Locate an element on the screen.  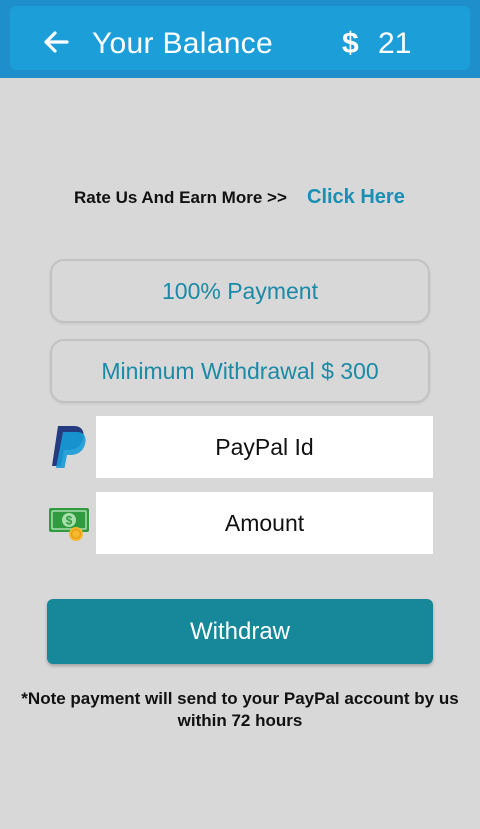
app-bar-inner: Your Balance $ 21 is located at coordinates (240, 38).